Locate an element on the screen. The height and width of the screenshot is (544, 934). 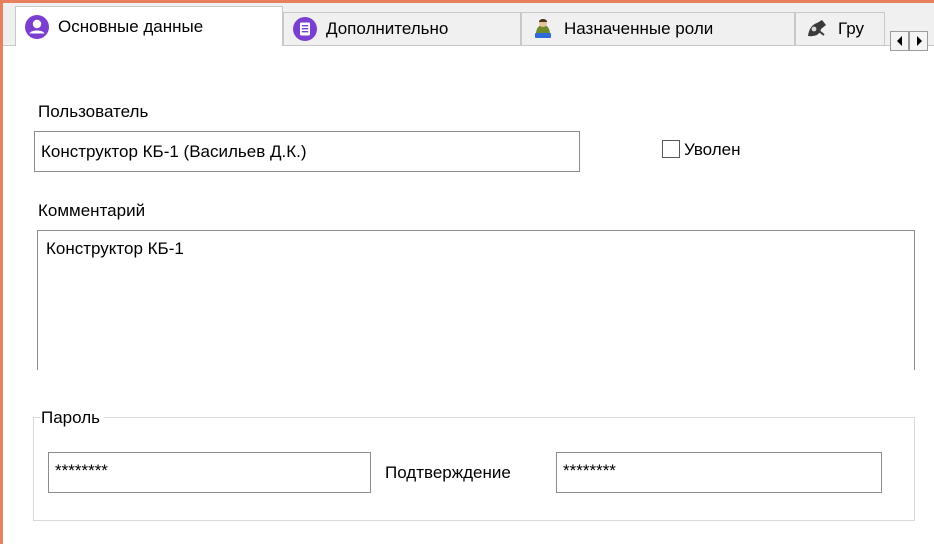
tab-assigned-roles: Назначенные роли is located at coordinates (658, 28).